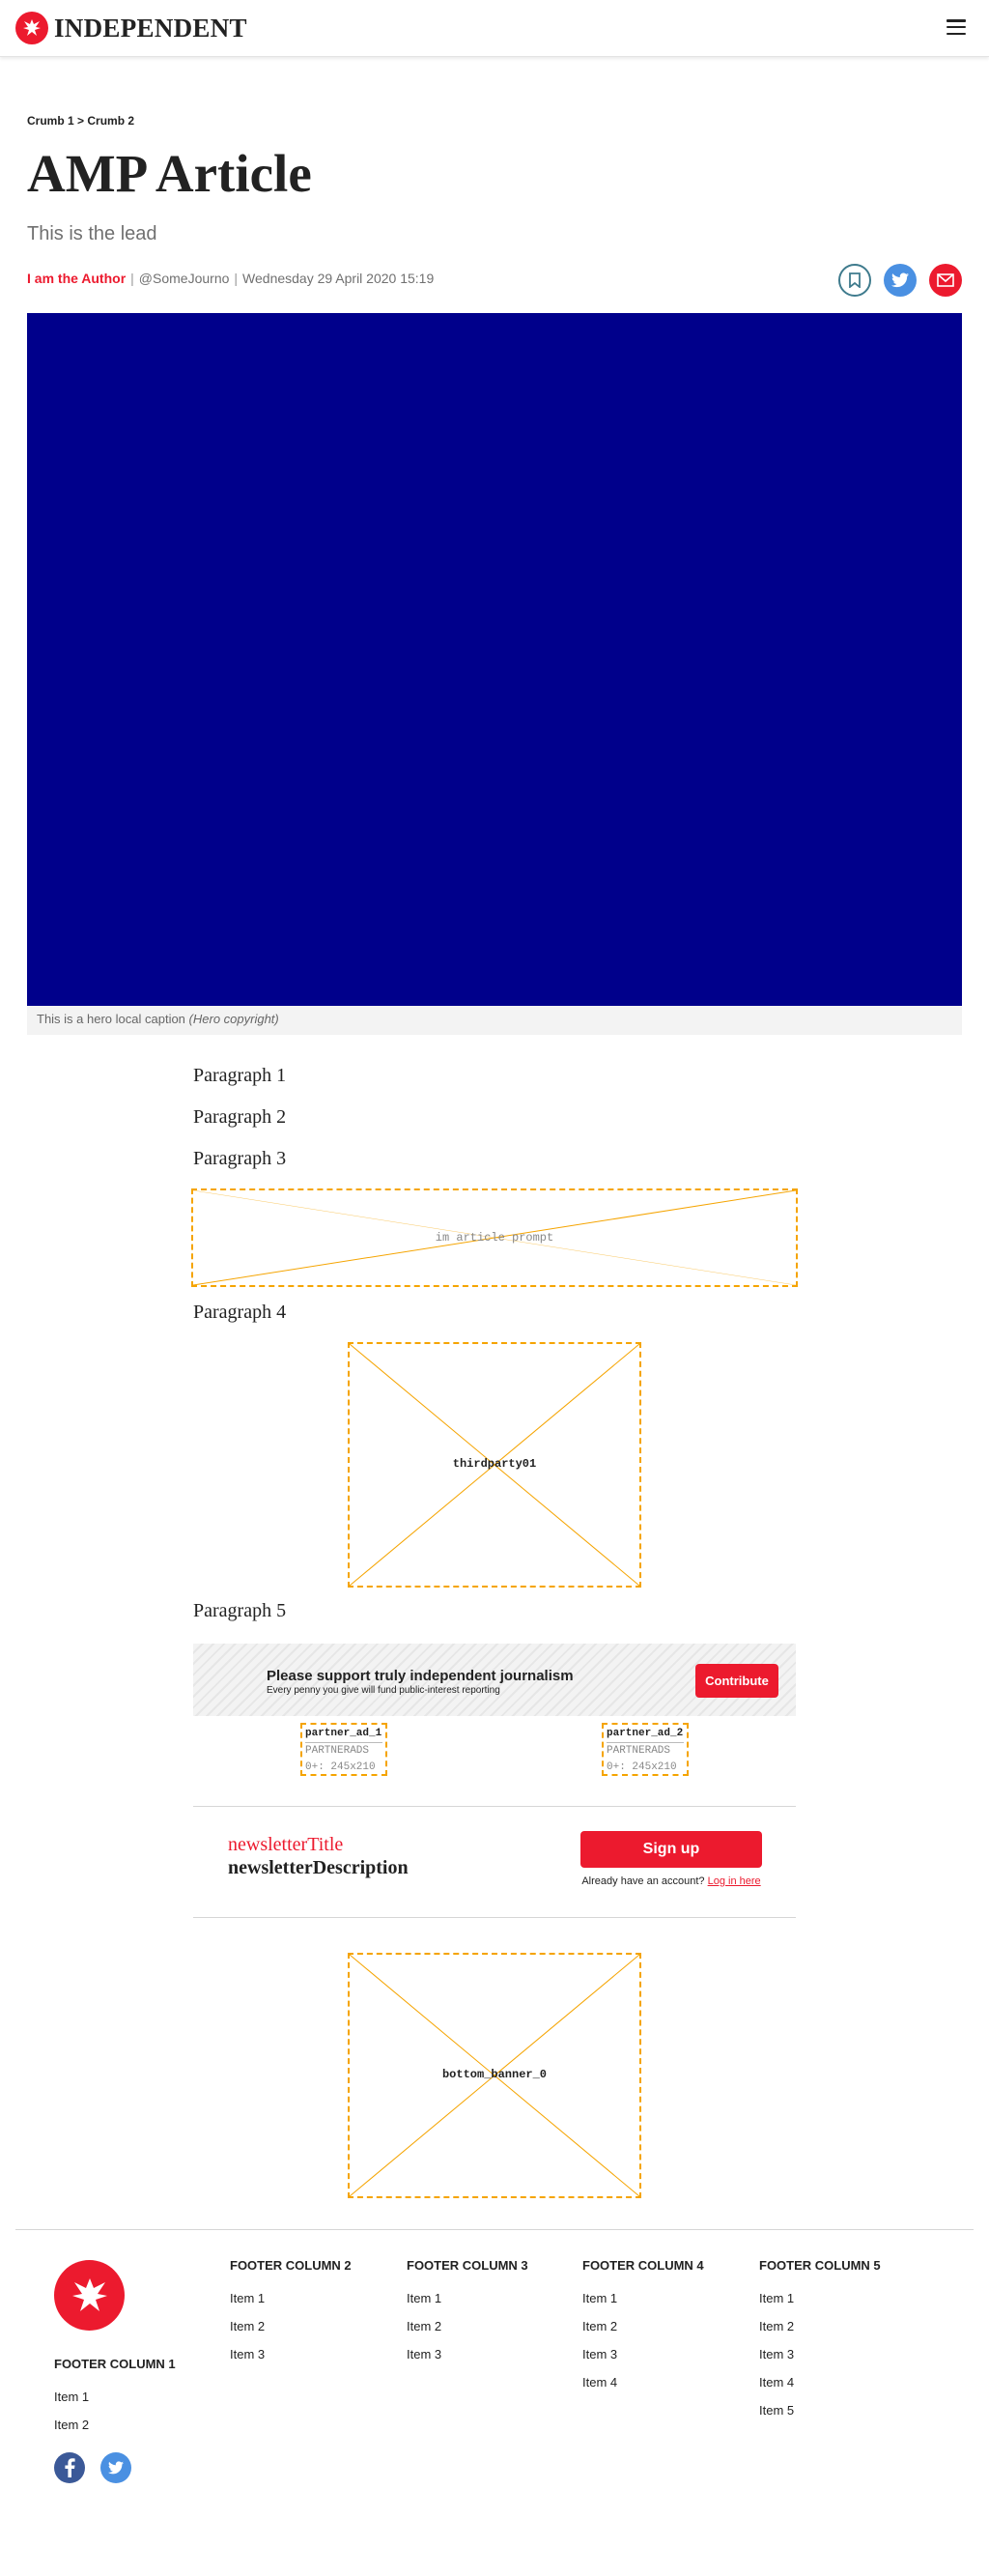 The image size is (989, 2576). I want to click on bookmark-icon, so click(855, 281).